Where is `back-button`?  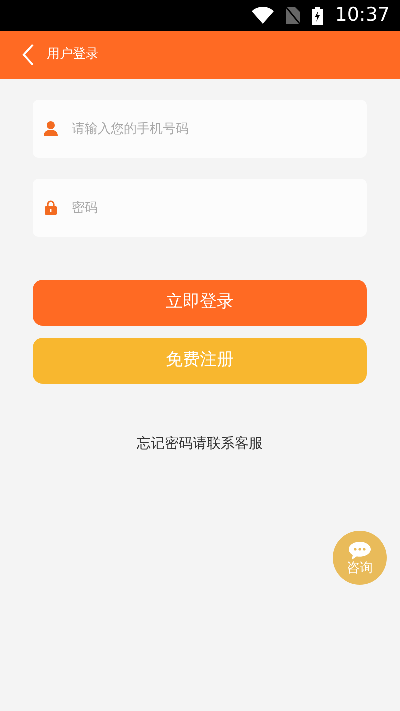
back-button is located at coordinates (28, 55).